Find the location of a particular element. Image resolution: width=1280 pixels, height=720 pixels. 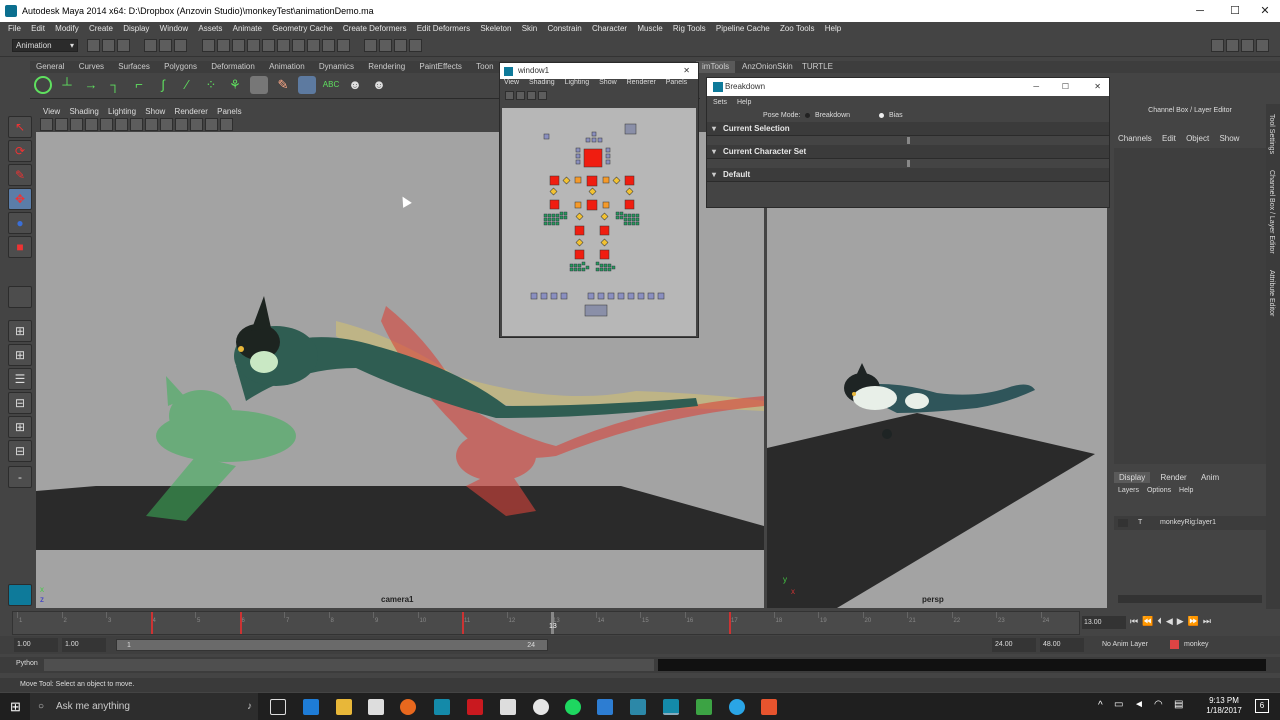

breakdown-menu-sets: Sets is located at coordinates (720, 102).